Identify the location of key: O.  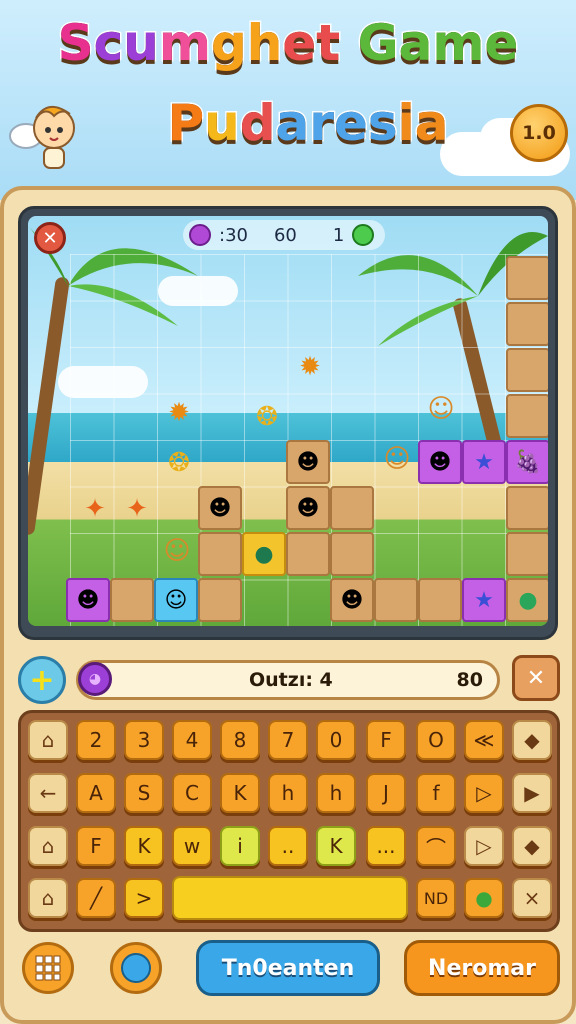
(436, 740).